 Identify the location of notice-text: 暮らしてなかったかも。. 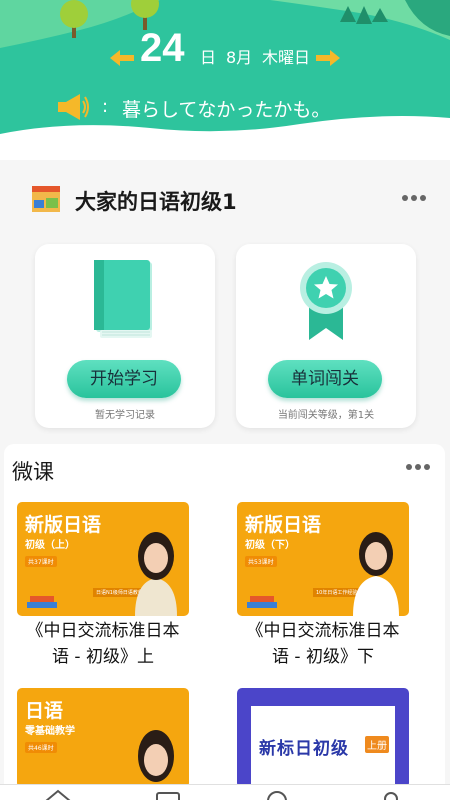
(226, 110).